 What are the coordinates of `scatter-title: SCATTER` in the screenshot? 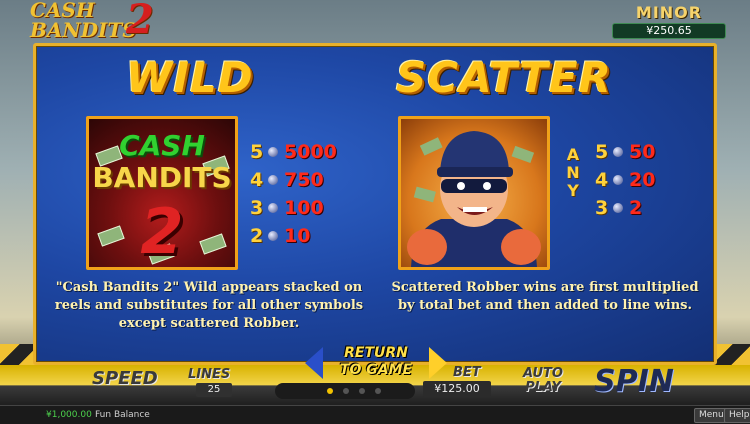 It's located at (504, 77).